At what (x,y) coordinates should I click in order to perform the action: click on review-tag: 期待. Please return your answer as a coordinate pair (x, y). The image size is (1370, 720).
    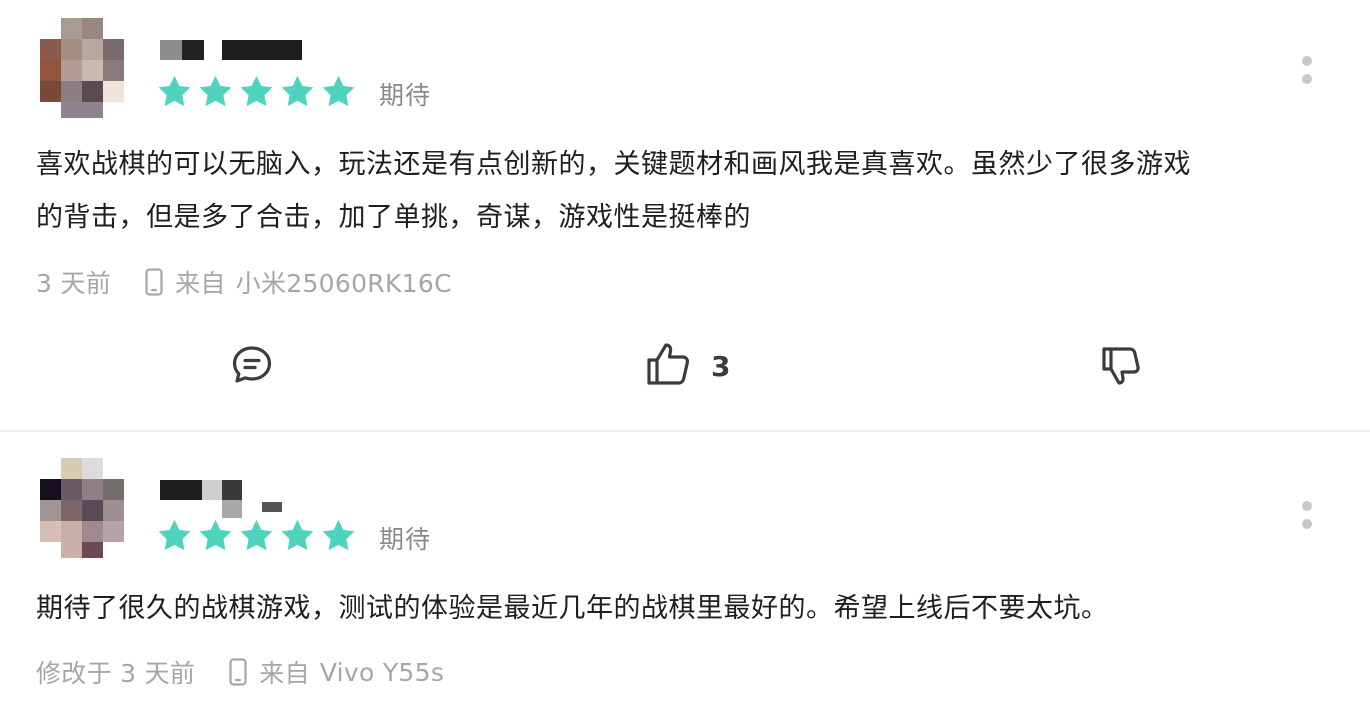
    Looking at the image, I should click on (405, 539).